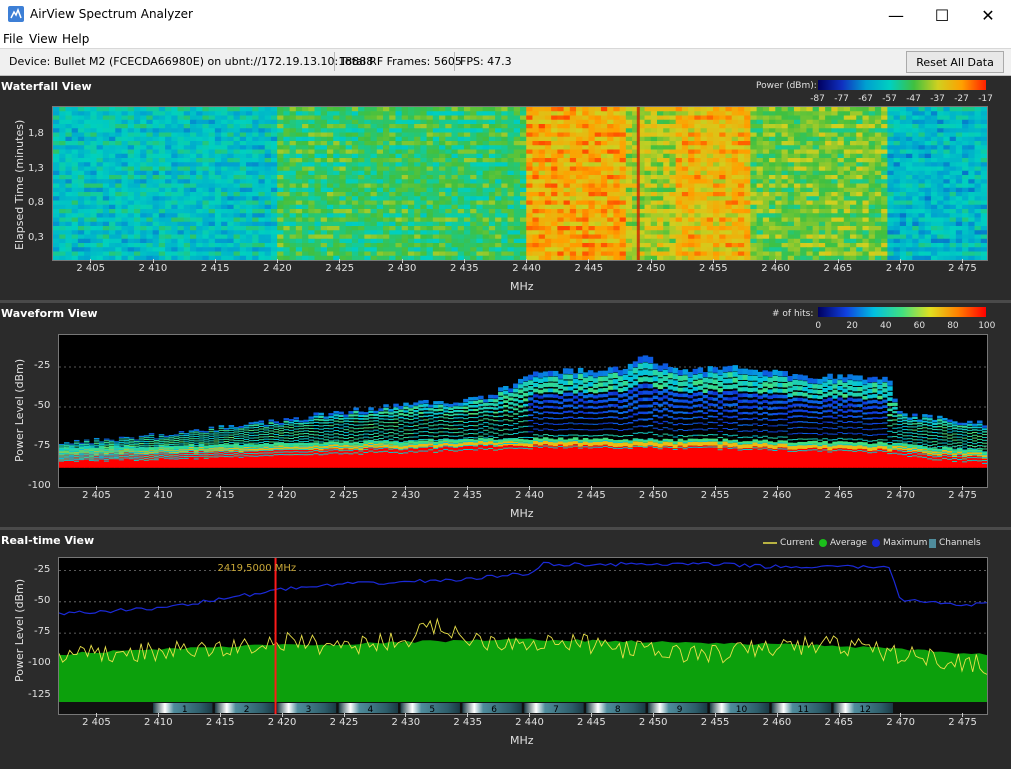 Image resolution: width=1011 pixels, height=769 pixels. What do you see at coordinates (942, 15) in the screenshot?
I see `maximize-button: ☐` at bounding box center [942, 15].